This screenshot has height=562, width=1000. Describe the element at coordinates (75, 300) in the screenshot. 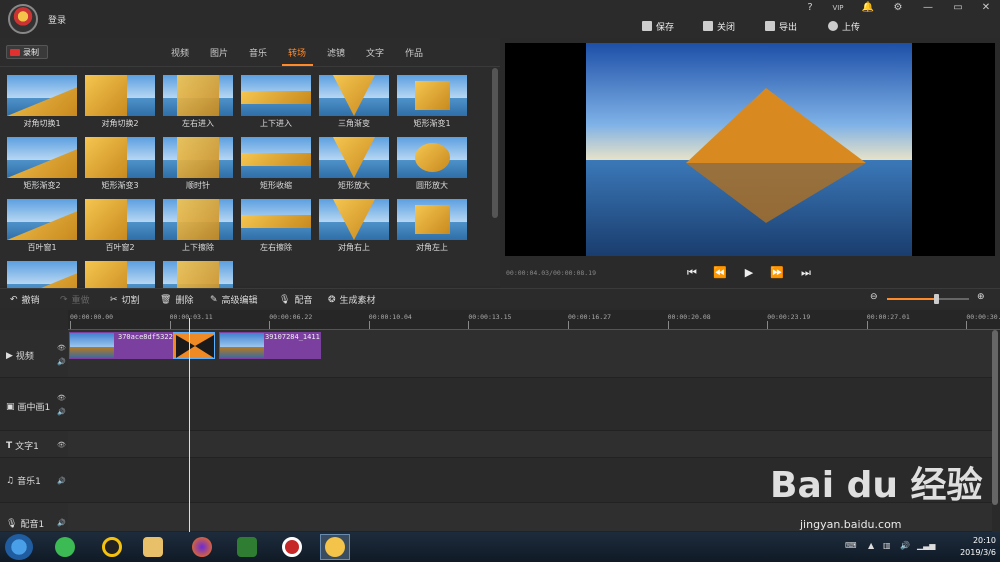

I see `redo-button: ↷ 重做` at that location.